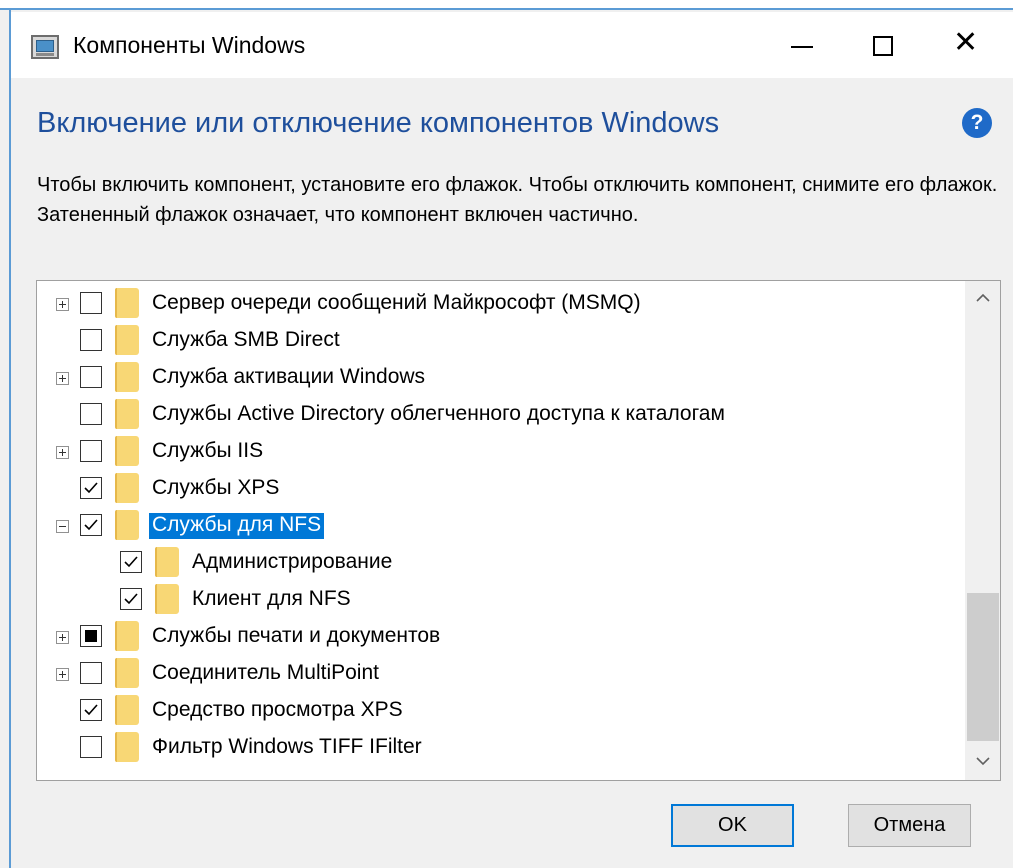 The image size is (1013, 868). What do you see at coordinates (277, 711) in the screenshot?
I see `feature-label: Средство просмотра XPS` at bounding box center [277, 711].